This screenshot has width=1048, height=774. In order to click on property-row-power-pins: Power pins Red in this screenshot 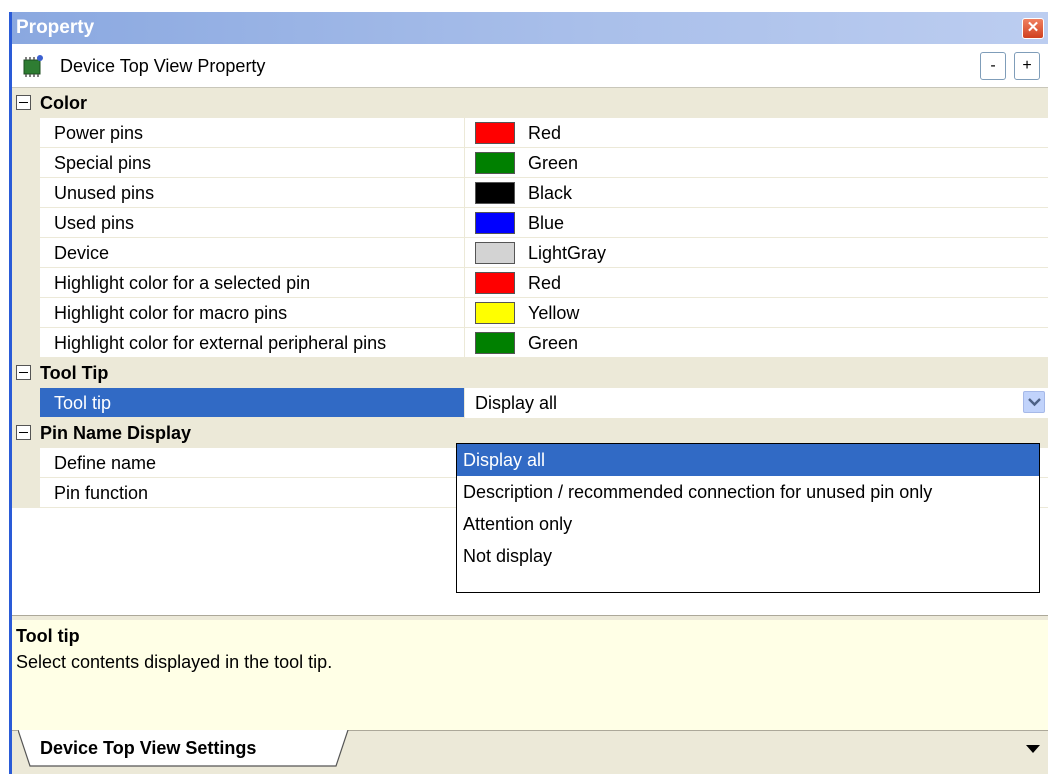, I will do `click(530, 133)`.